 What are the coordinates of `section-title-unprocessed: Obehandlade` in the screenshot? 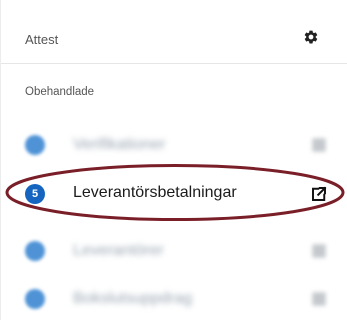 It's located at (60, 92).